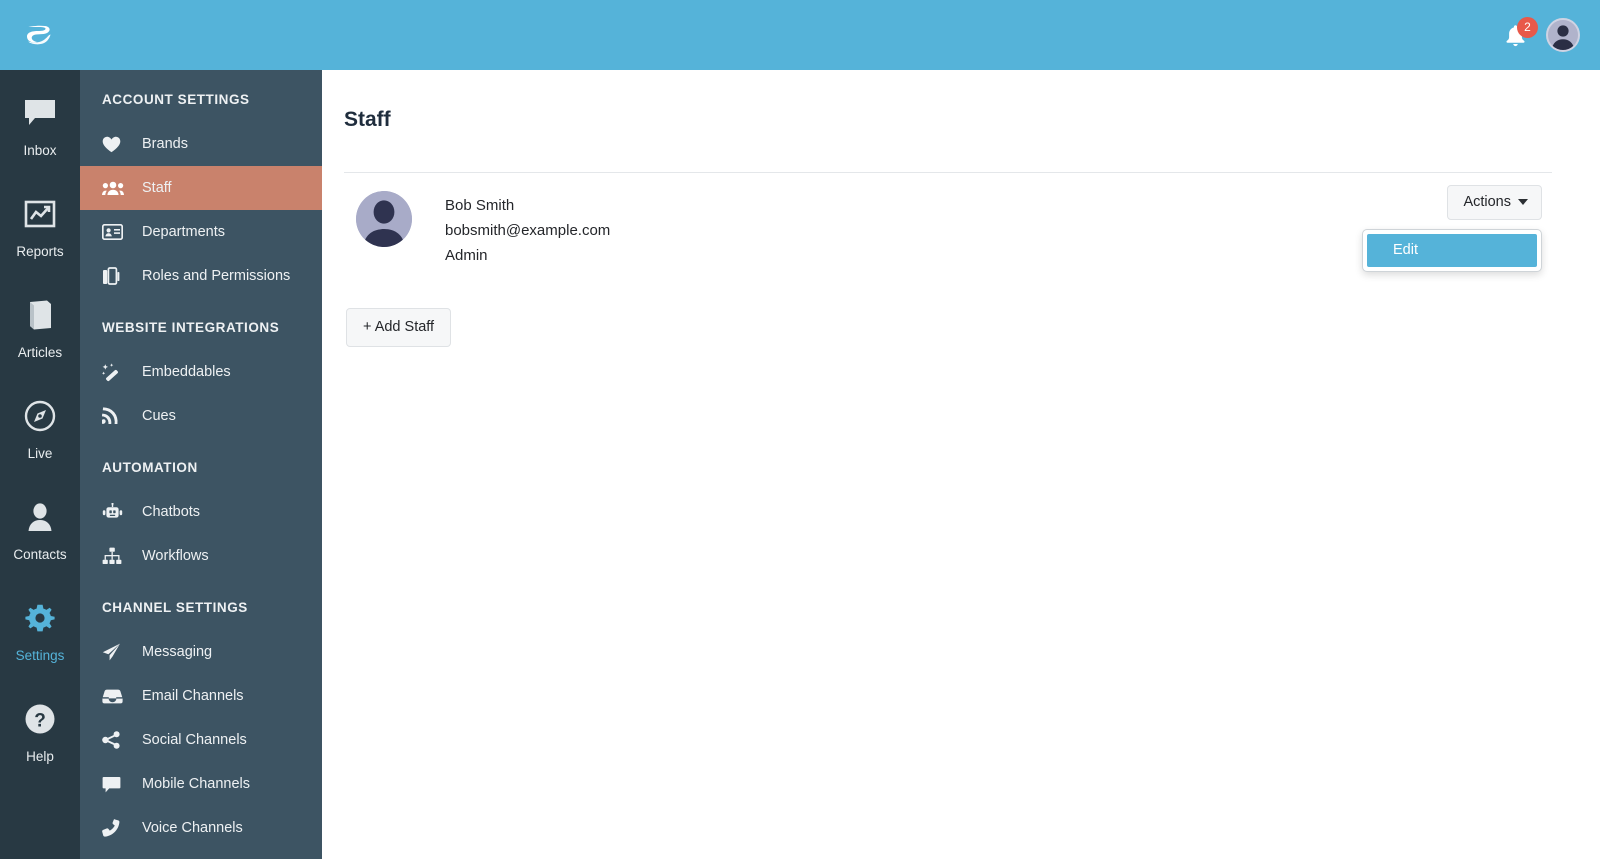 Image resolution: width=1600 pixels, height=859 pixels. Describe the element at coordinates (40, 150) in the screenshot. I see `rail-label-inbox: Inbox` at that location.